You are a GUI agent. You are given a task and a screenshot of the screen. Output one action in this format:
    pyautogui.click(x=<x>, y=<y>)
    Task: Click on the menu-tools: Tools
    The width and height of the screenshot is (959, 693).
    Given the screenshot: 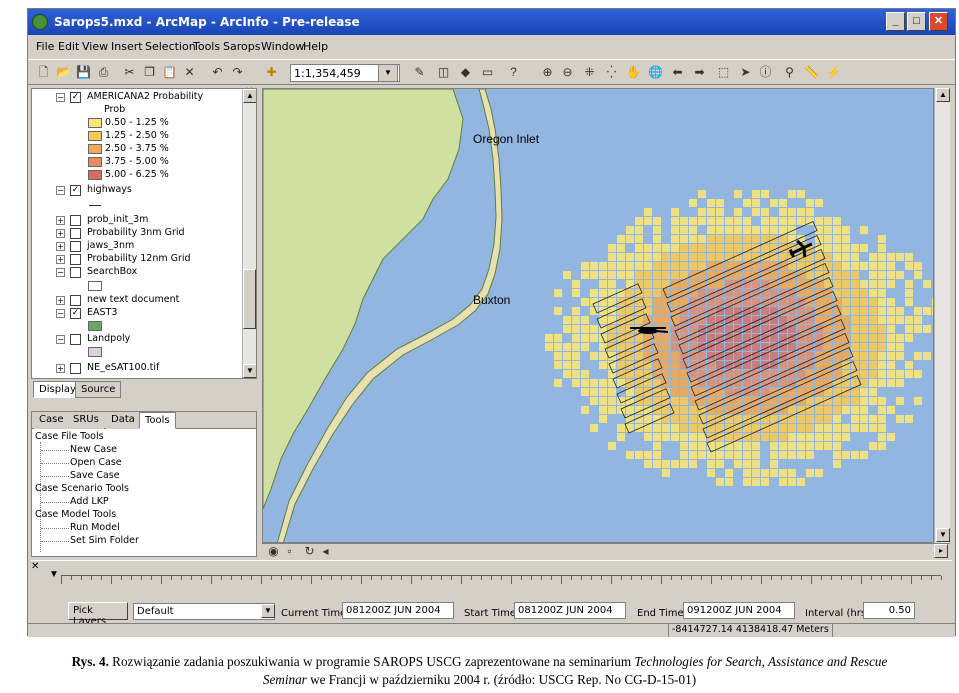 What is the action you would take?
    pyautogui.click(x=206, y=46)
    